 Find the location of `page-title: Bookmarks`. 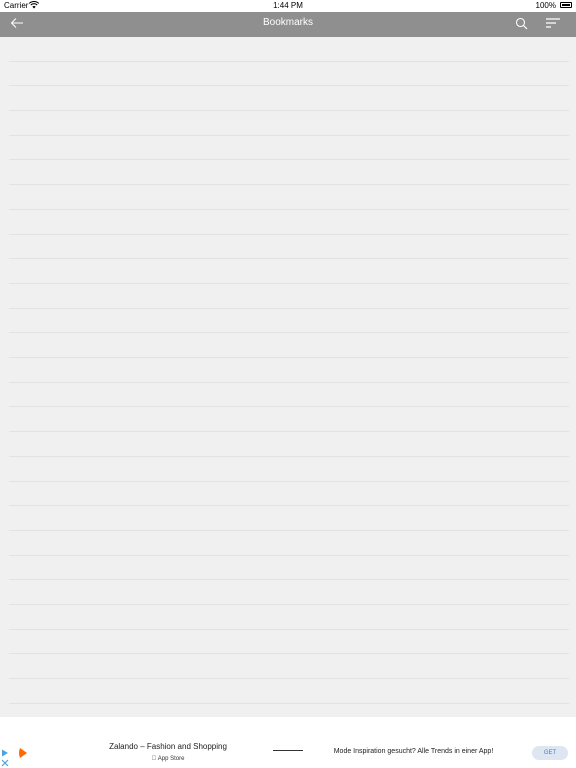

page-title: Bookmarks is located at coordinates (287, 22).